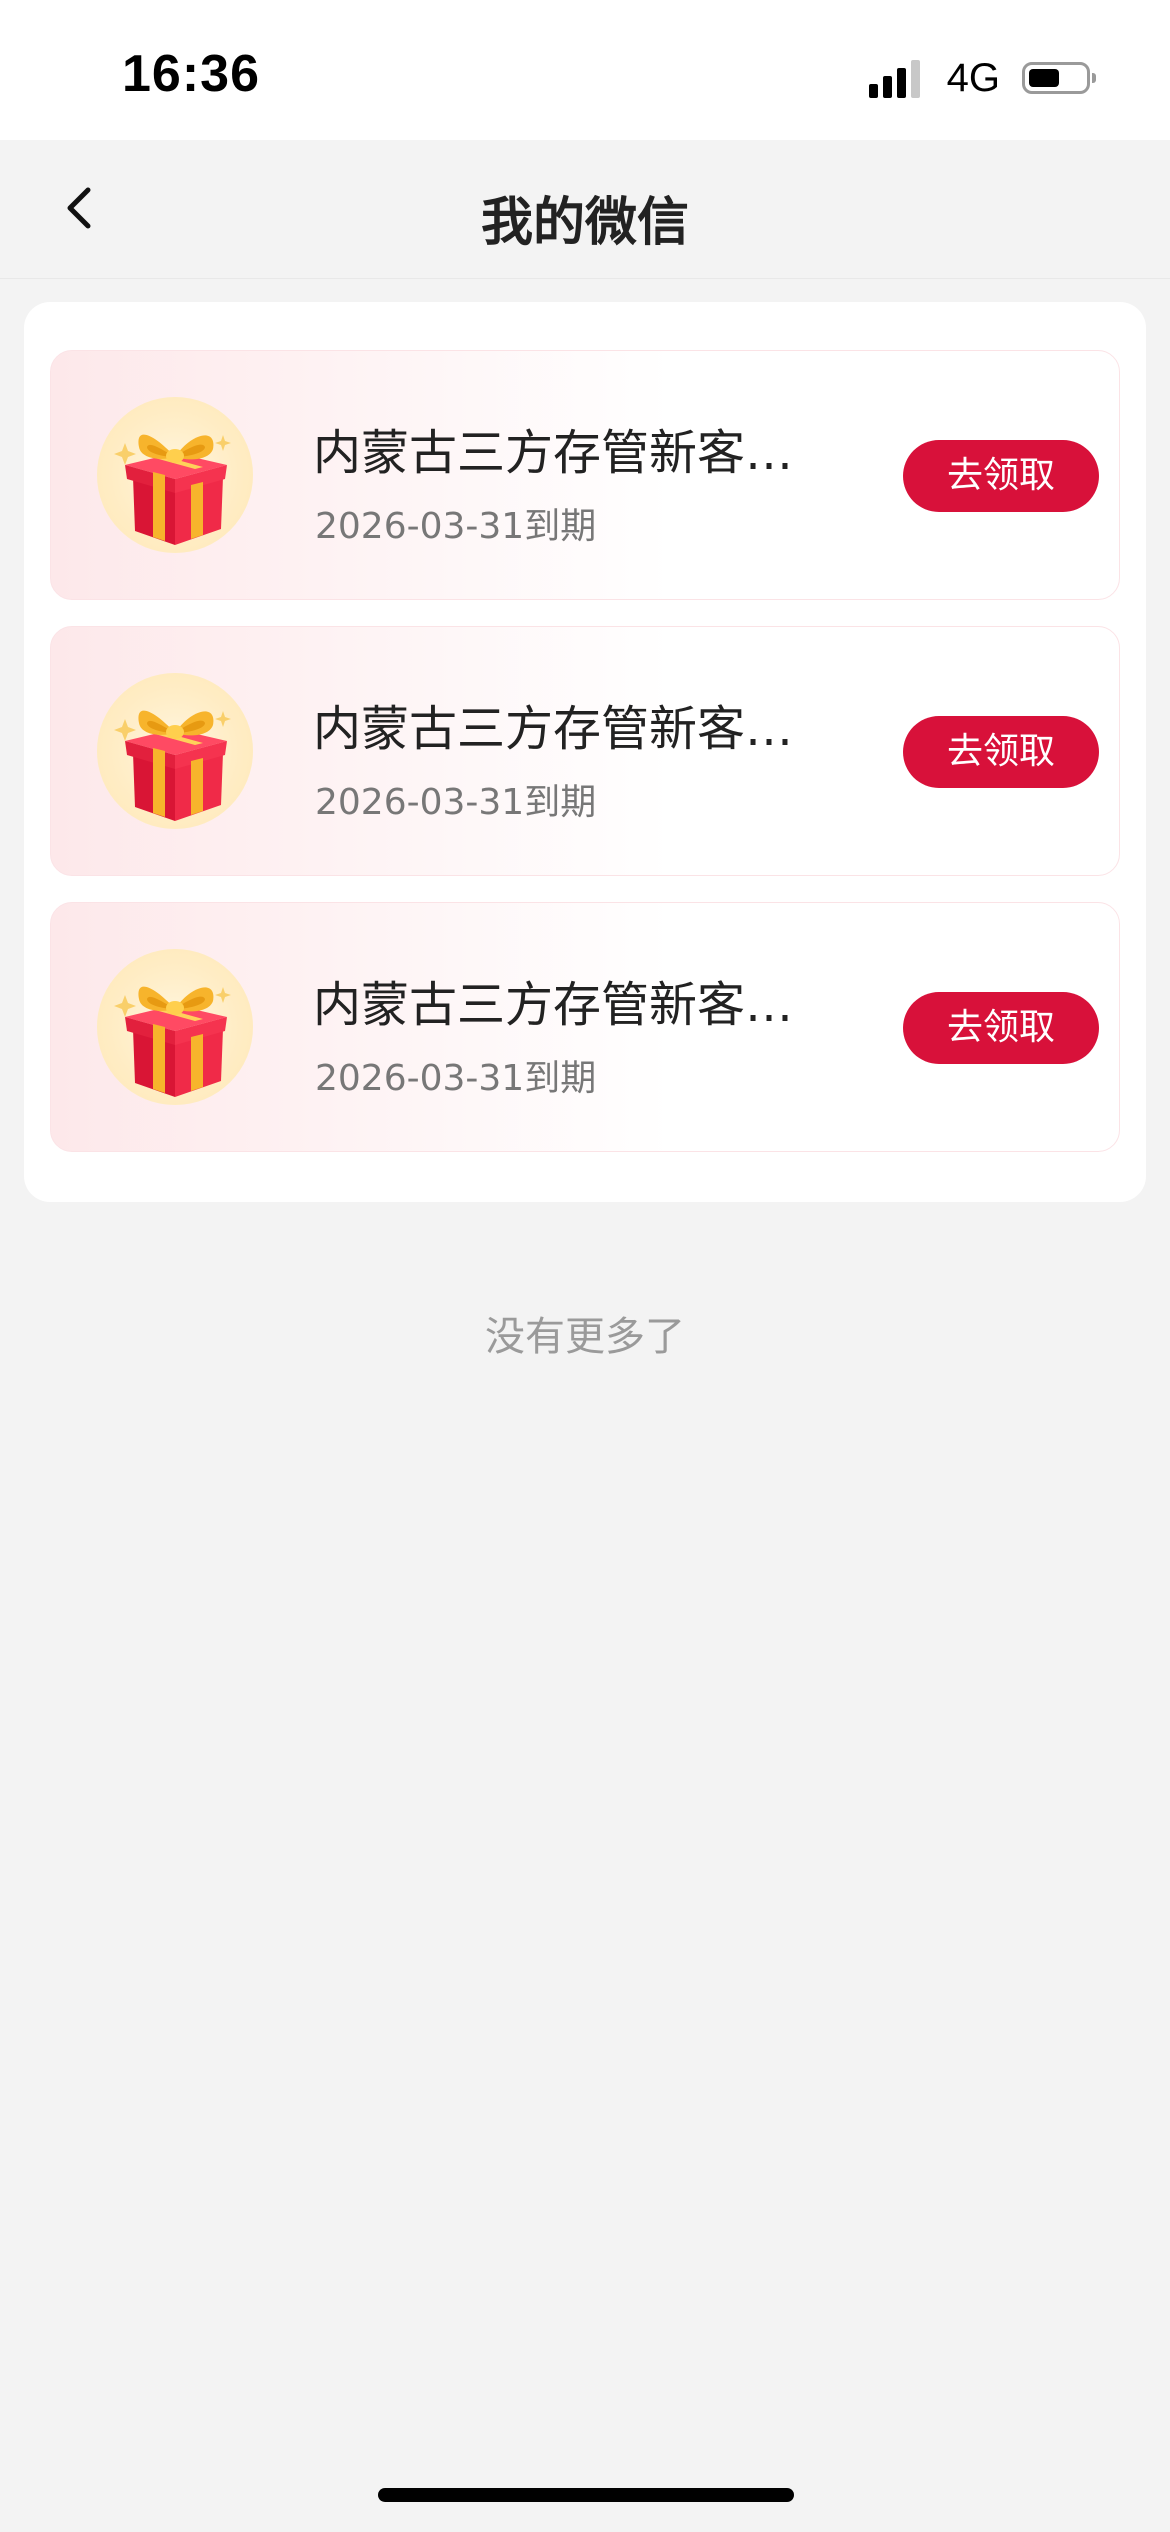 The width and height of the screenshot is (1170, 2532). Describe the element at coordinates (896, 78) in the screenshot. I see `signal-icon` at that location.